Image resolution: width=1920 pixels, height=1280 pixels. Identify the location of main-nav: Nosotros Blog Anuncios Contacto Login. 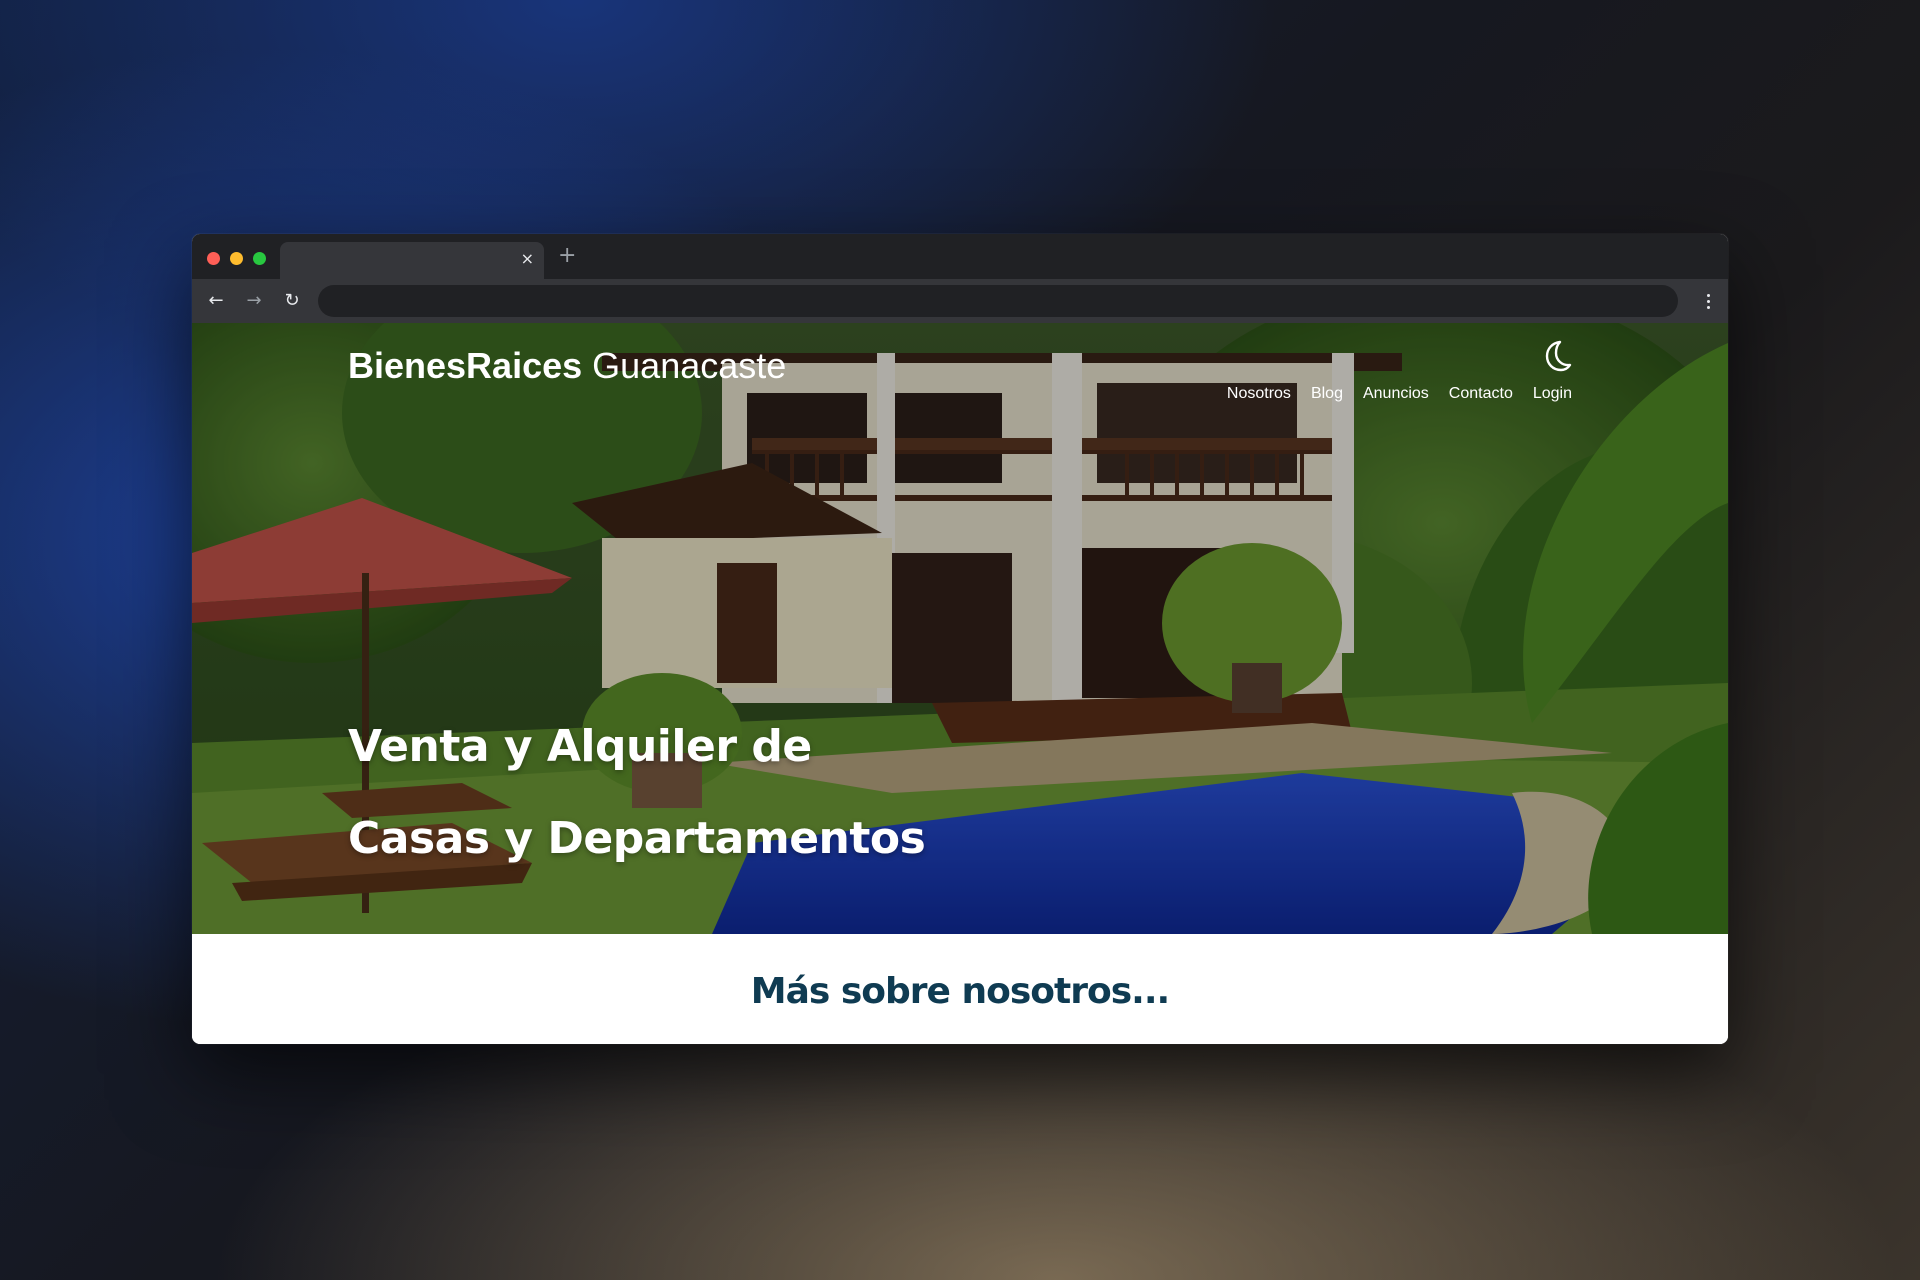
(1399, 394).